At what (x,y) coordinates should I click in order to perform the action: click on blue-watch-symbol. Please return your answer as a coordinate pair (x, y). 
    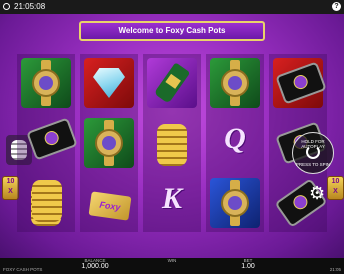
    Looking at the image, I should click on (235, 203).